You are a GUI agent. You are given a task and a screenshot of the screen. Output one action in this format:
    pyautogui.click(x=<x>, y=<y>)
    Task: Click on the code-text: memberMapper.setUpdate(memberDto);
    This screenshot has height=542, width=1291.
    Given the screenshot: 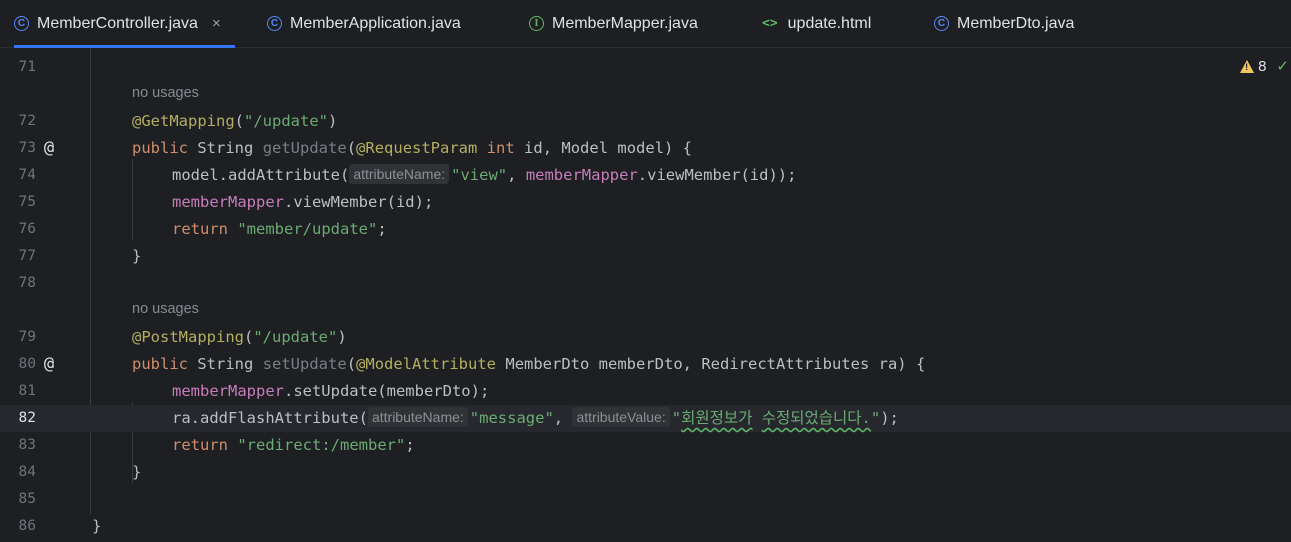 What is the action you would take?
    pyautogui.click(x=331, y=391)
    